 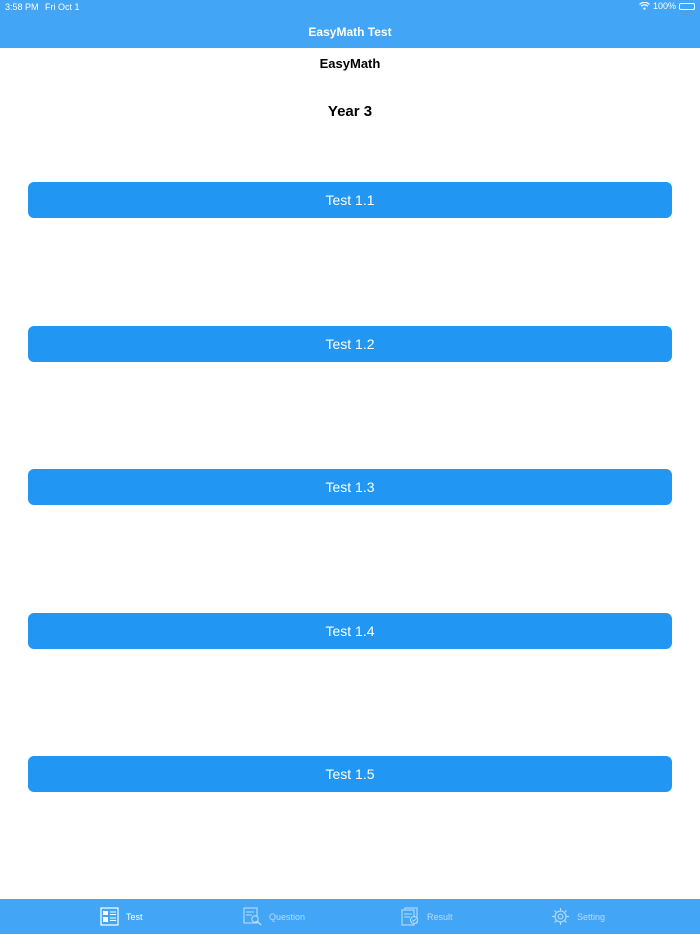 What do you see at coordinates (410, 916) in the screenshot?
I see `result-document-icon` at bounding box center [410, 916].